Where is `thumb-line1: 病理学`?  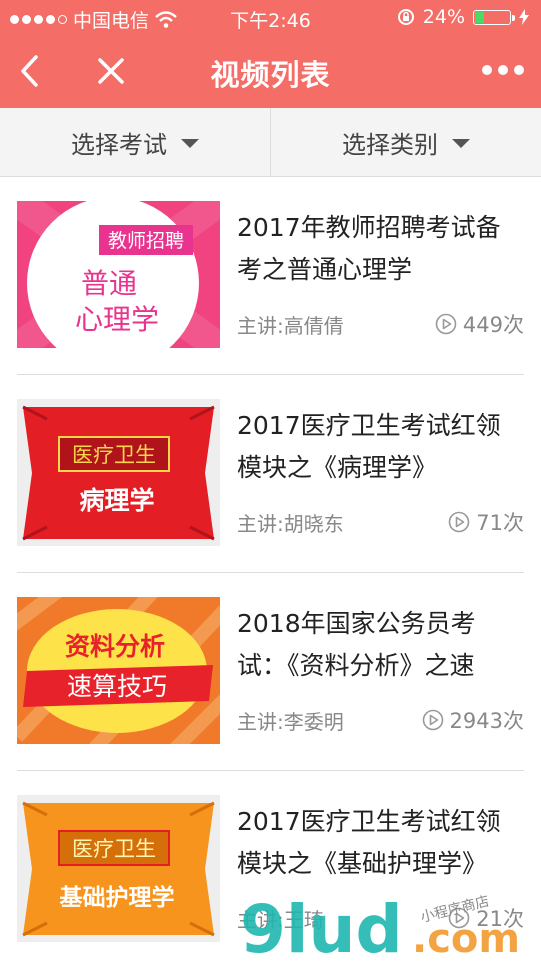 thumb-line1: 病理学 is located at coordinates (116, 500).